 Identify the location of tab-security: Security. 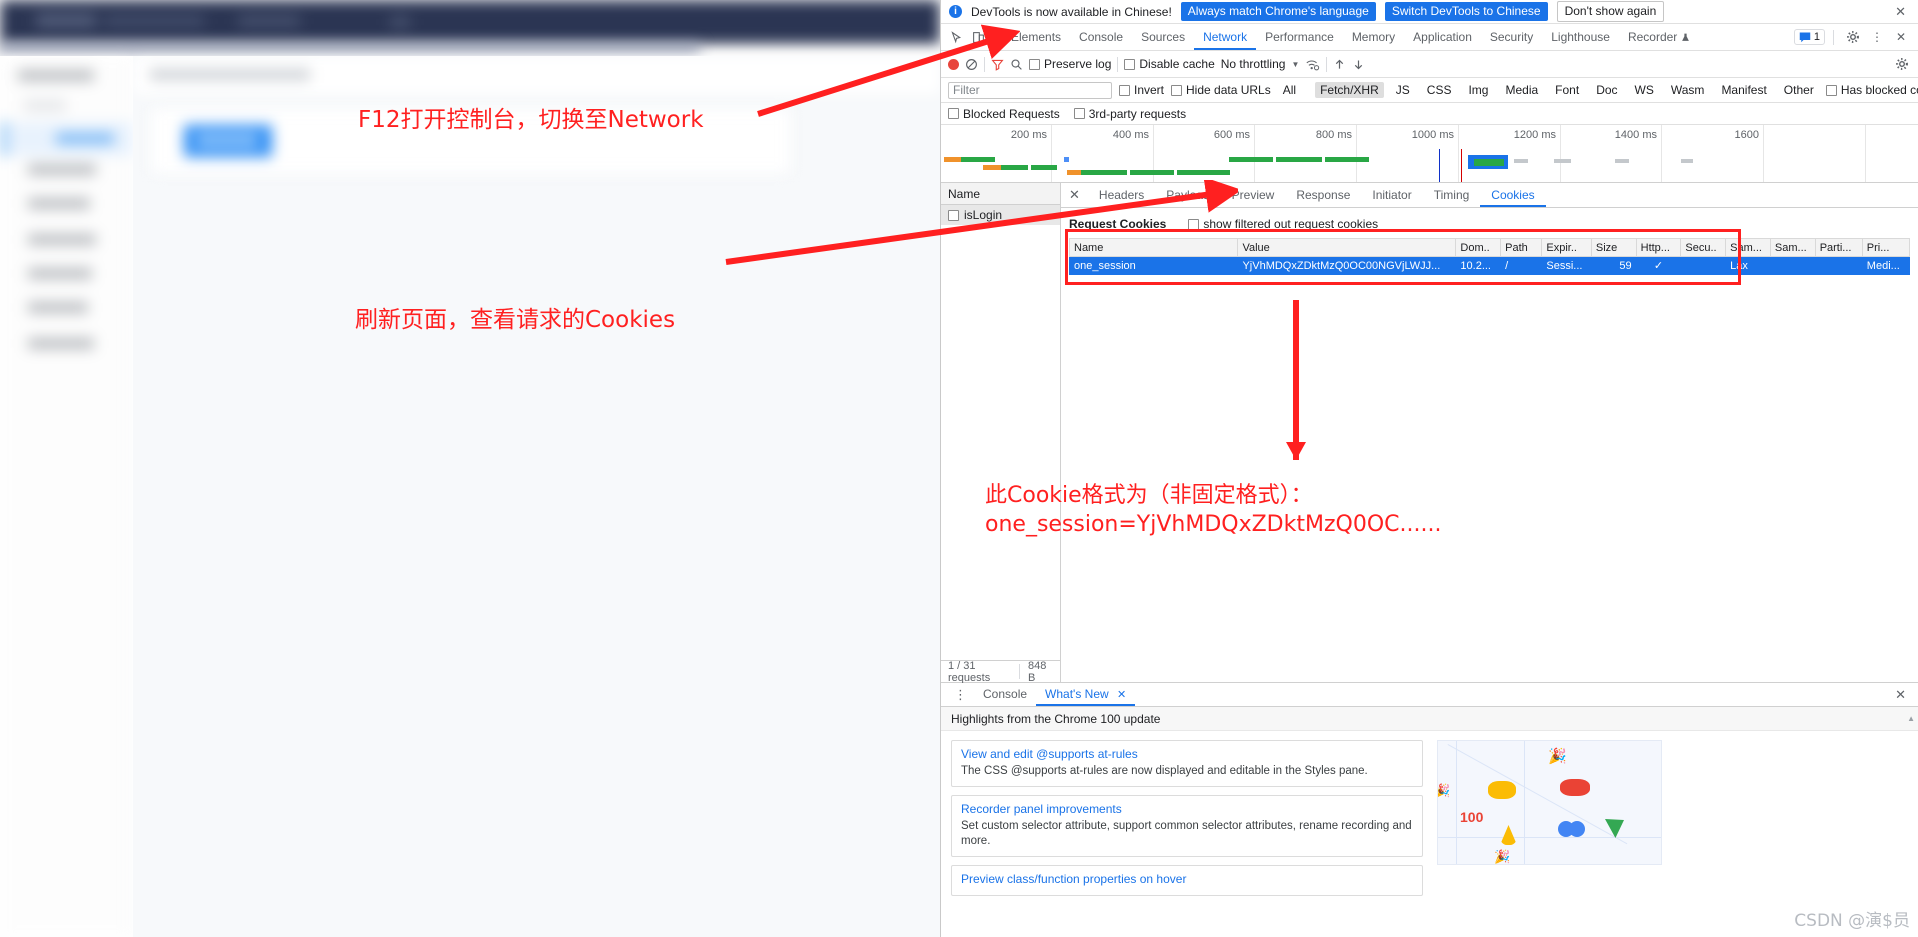
(1511, 37).